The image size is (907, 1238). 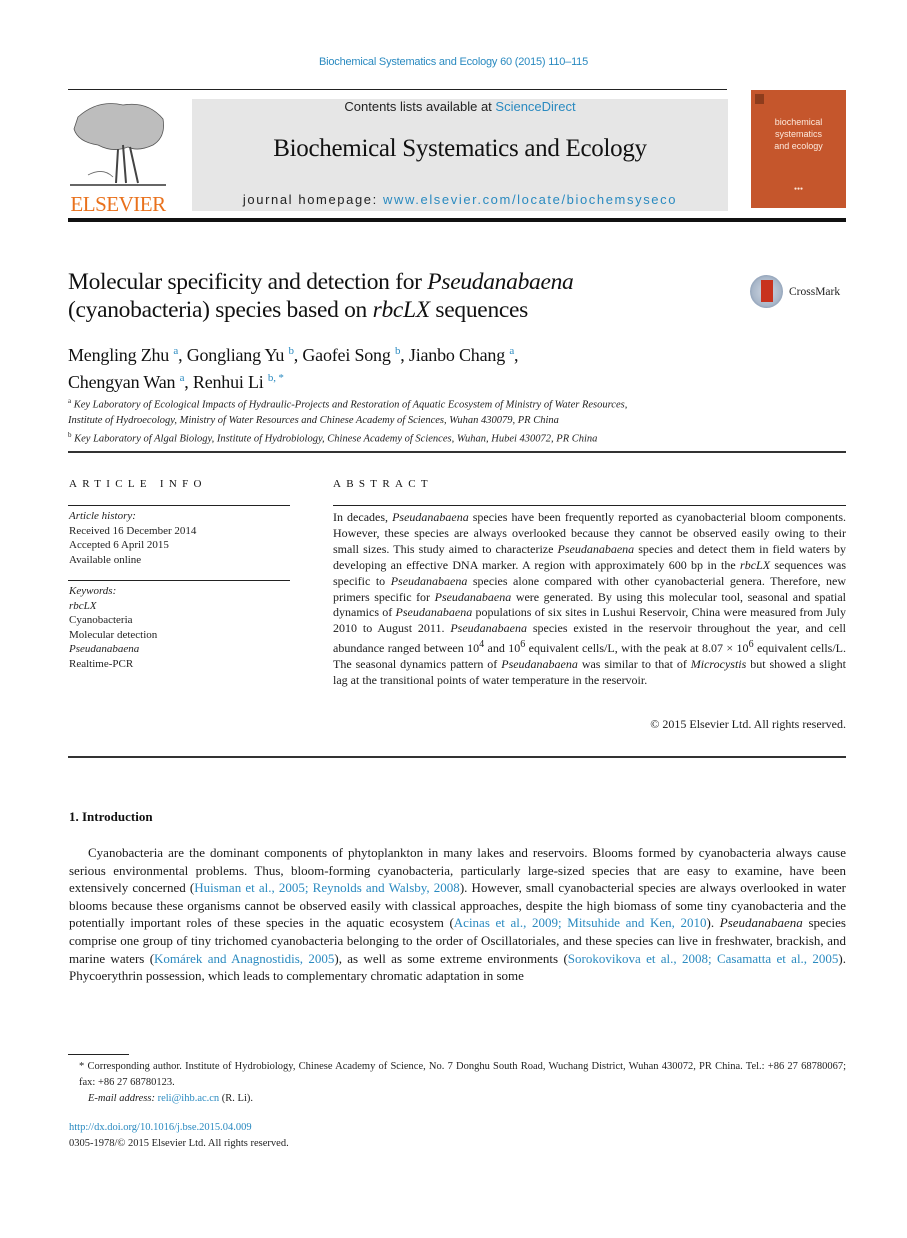 I want to click on abstract-rule, so click(x=589, y=505).